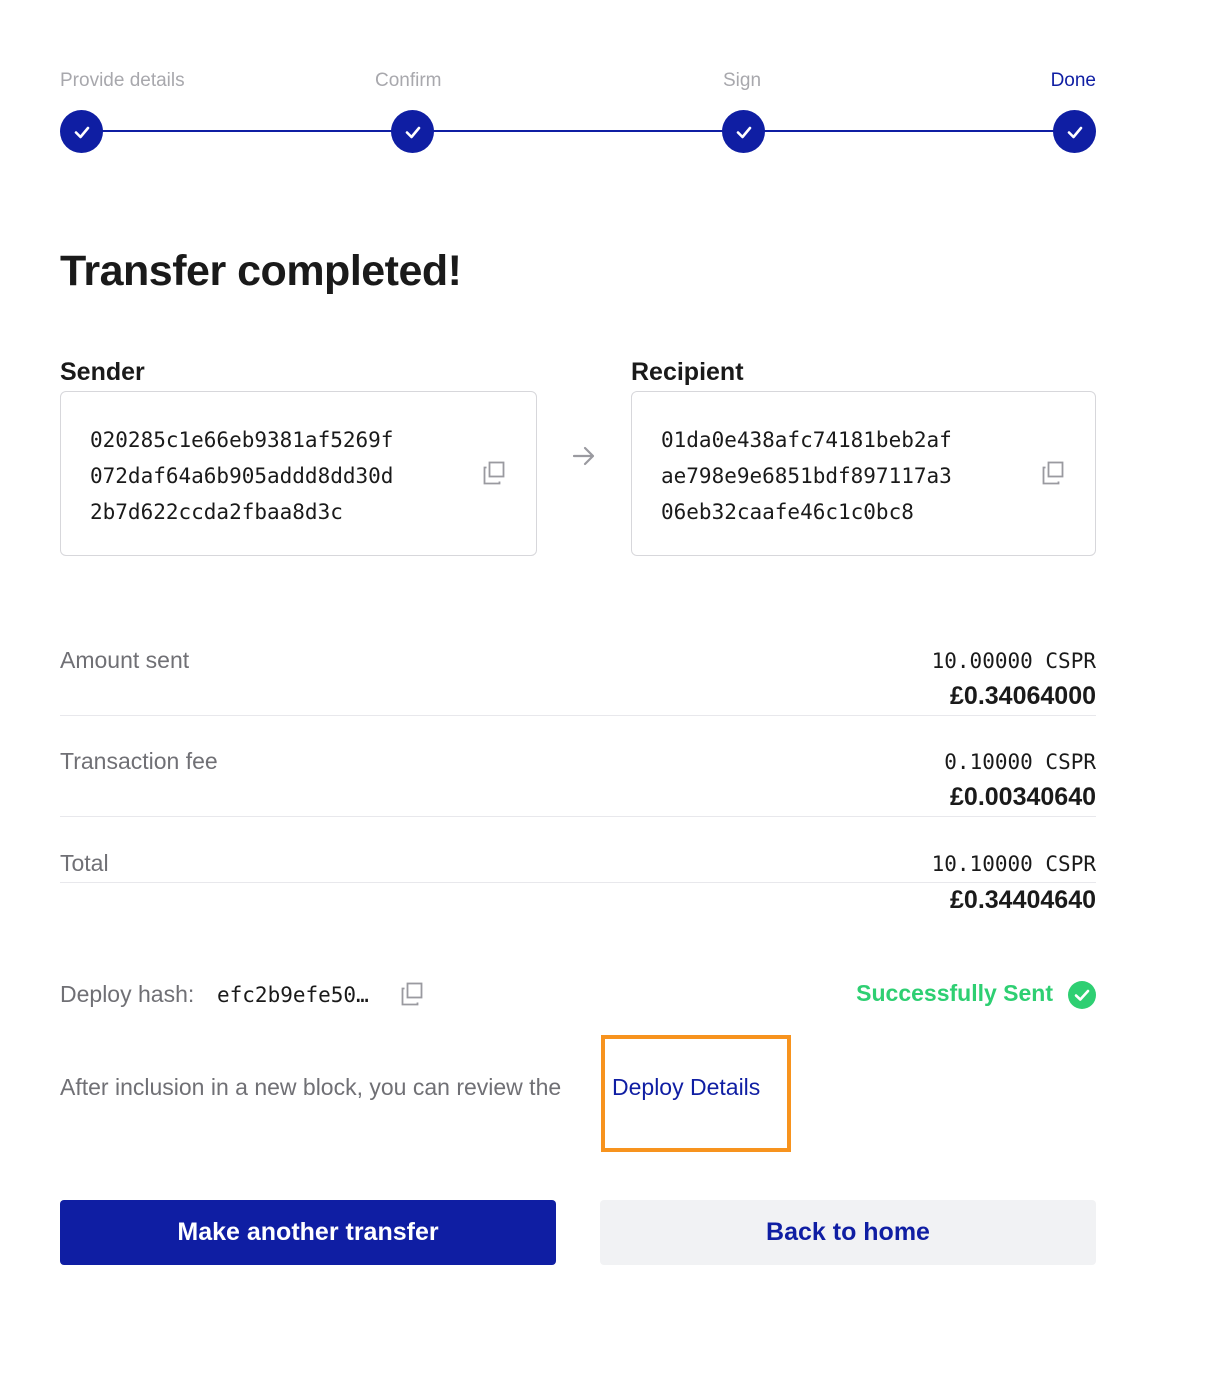 This screenshot has height=1396, width=1210. What do you see at coordinates (1013, 864) in the screenshot?
I see `total-cspr: 10.10000 CSPR` at bounding box center [1013, 864].